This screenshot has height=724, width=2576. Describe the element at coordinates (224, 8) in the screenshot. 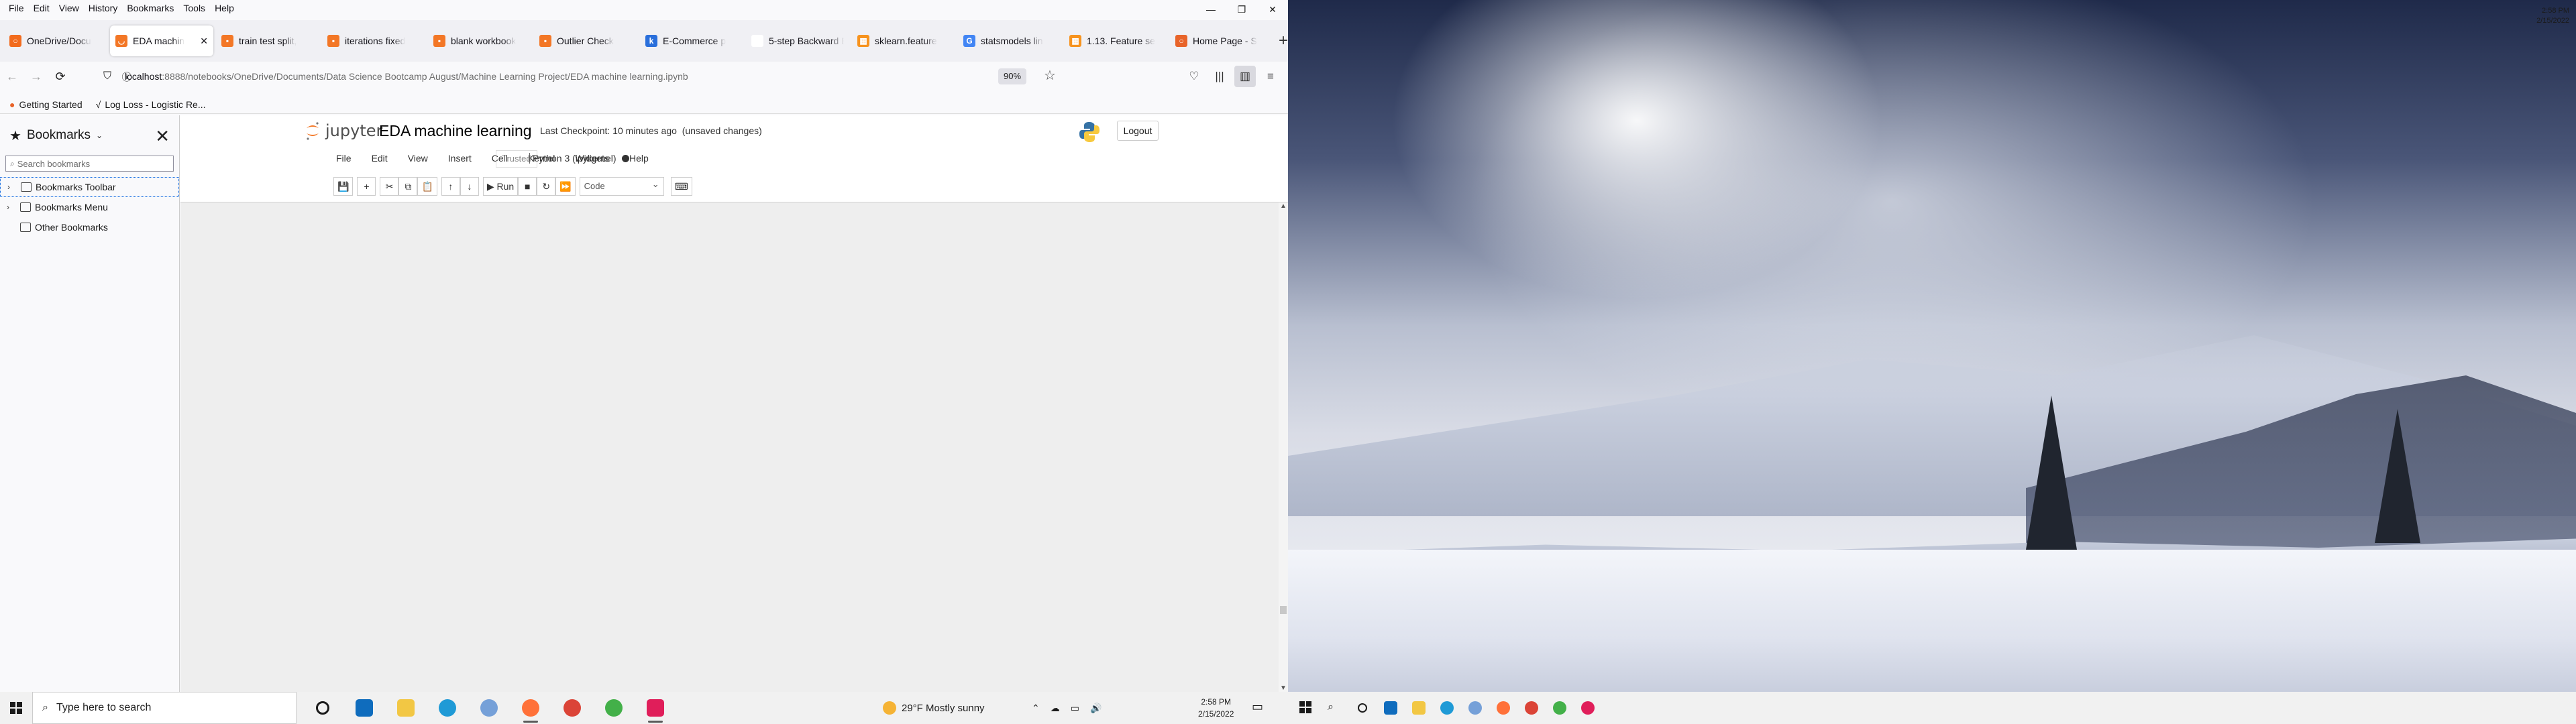

I see `menu-help: Help` at that location.